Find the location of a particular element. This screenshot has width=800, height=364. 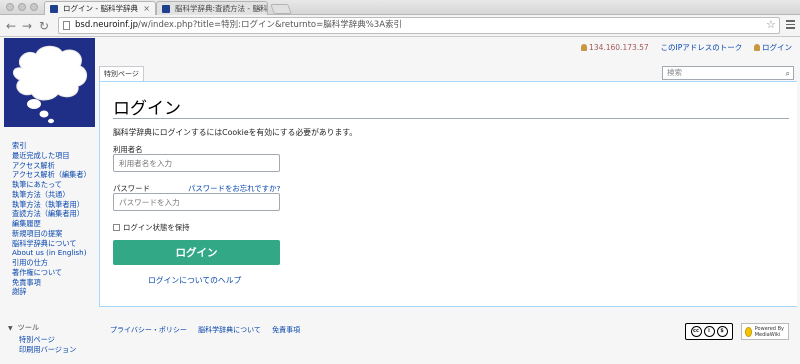

collapse-arrow-icon: ▼ is located at coordinates (10, 328).